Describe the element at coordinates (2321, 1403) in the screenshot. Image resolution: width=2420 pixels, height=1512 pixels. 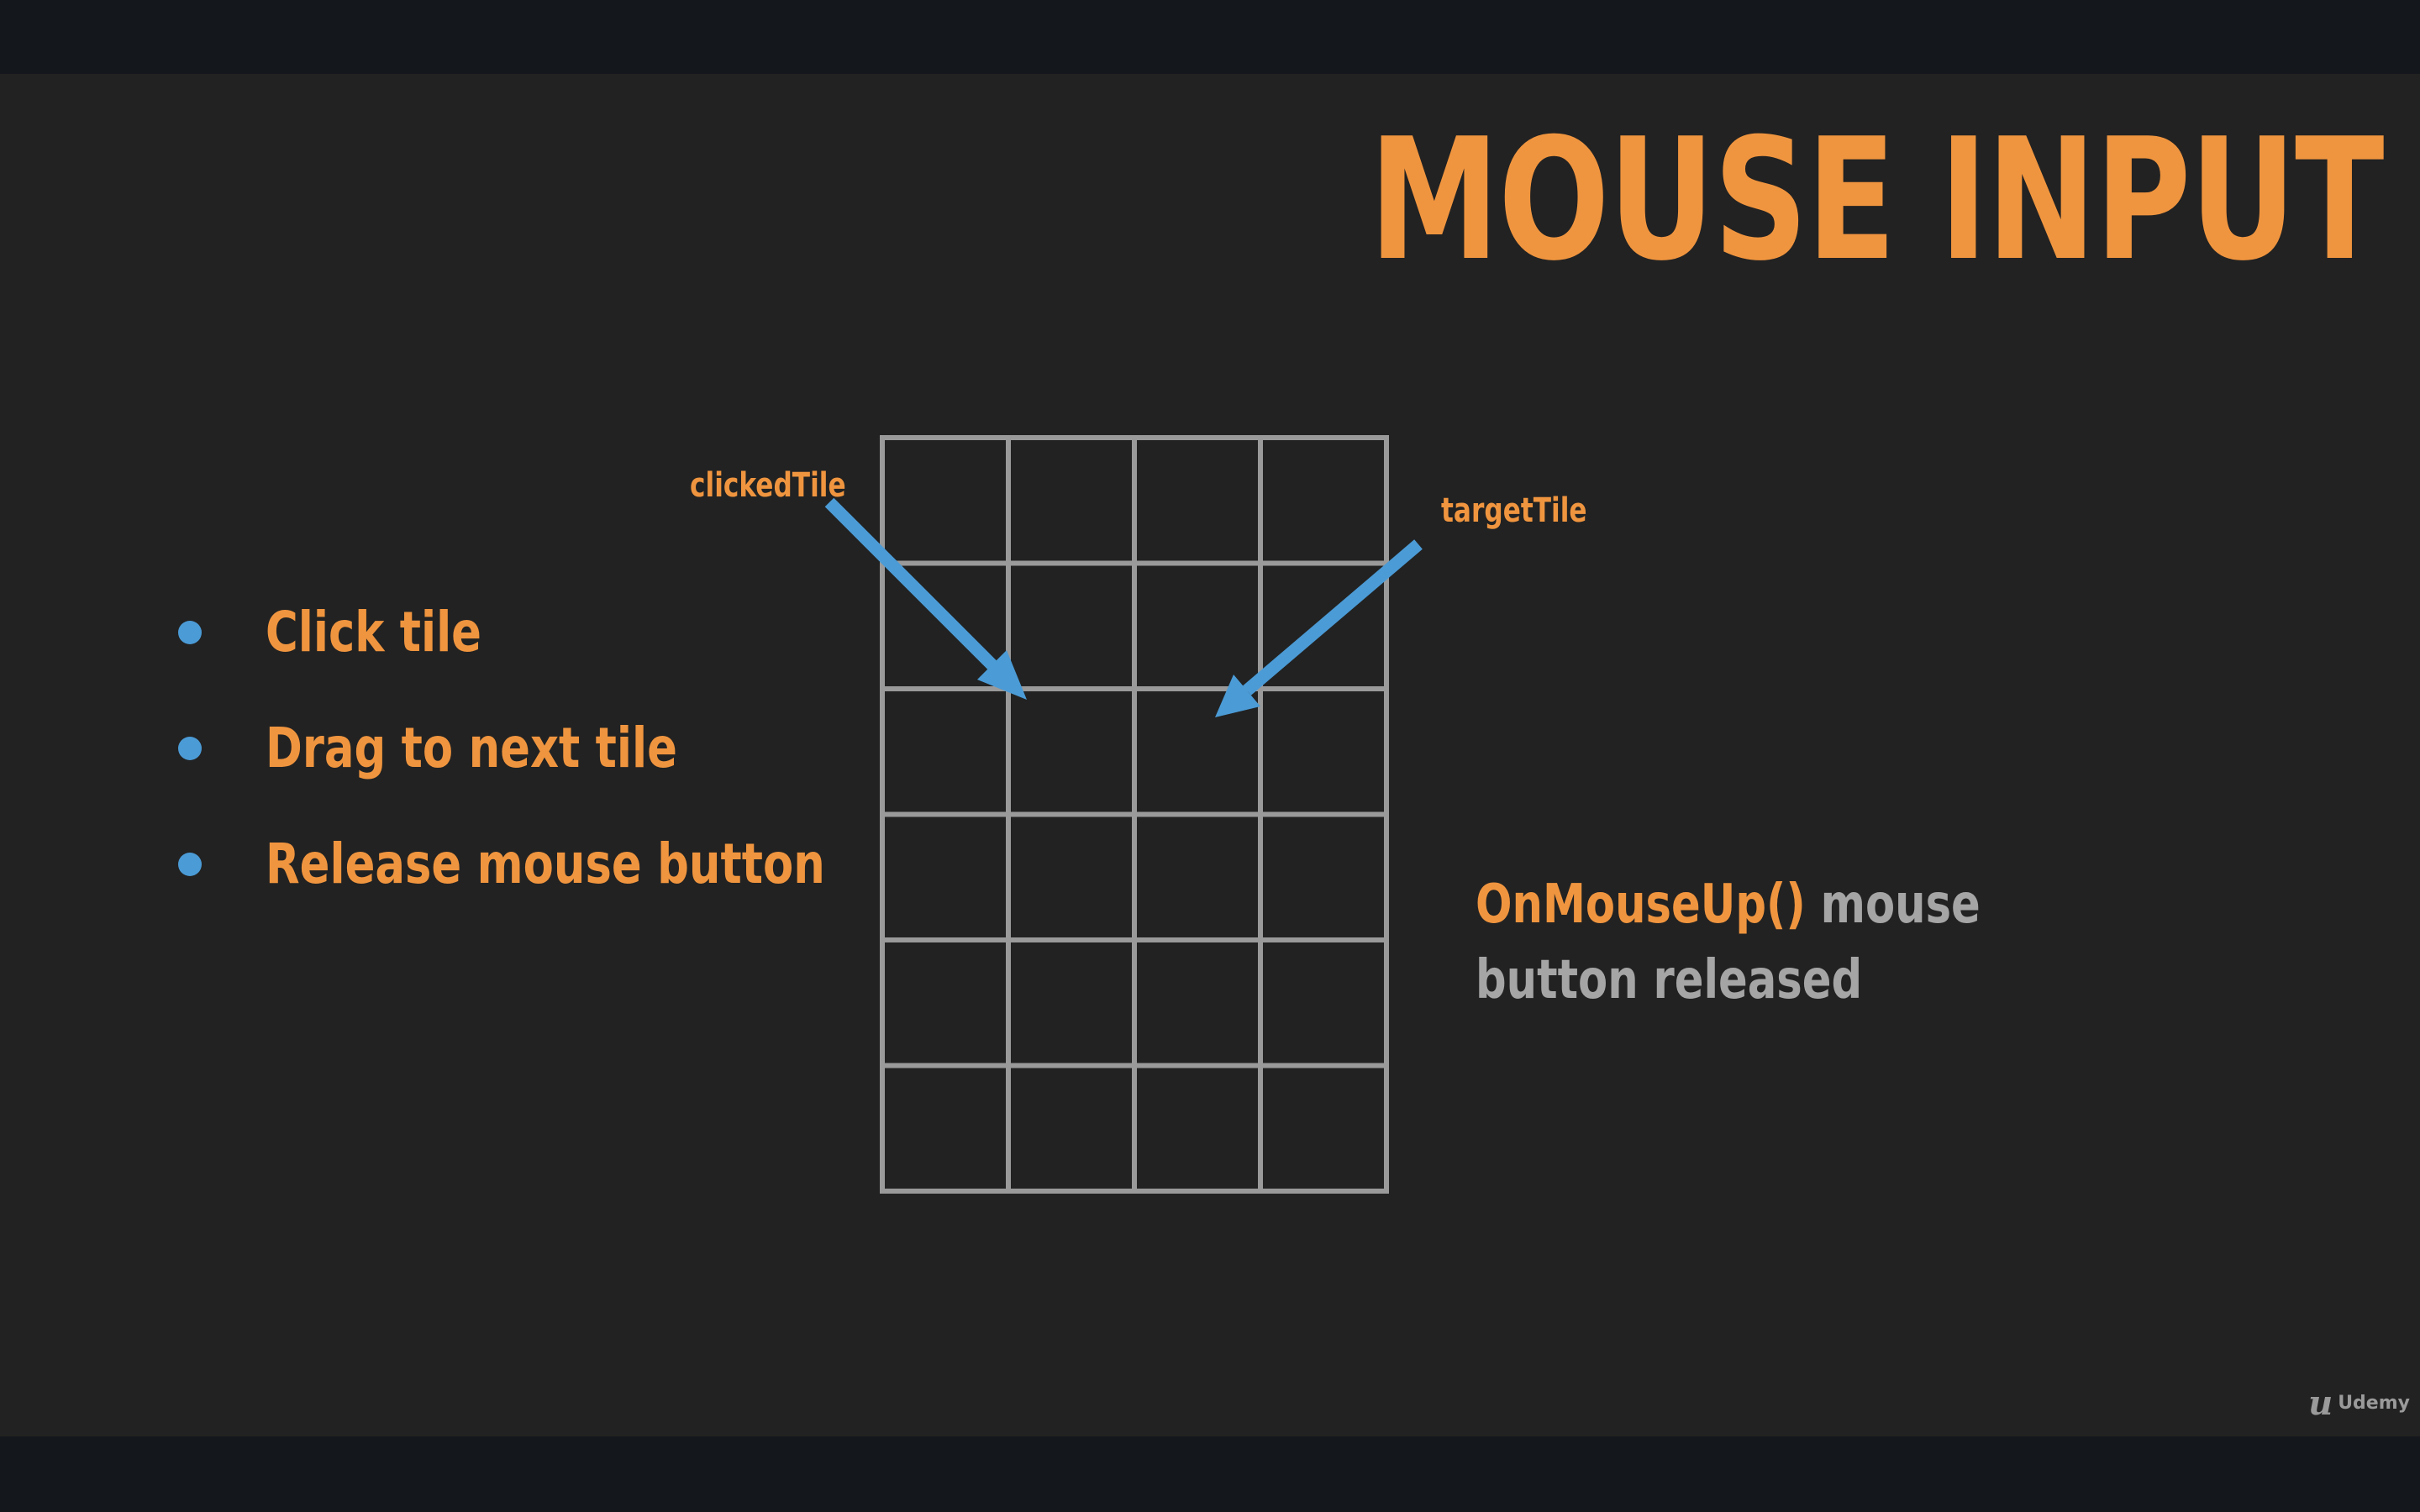
I see `udemy-logo-icon: u` at that location.